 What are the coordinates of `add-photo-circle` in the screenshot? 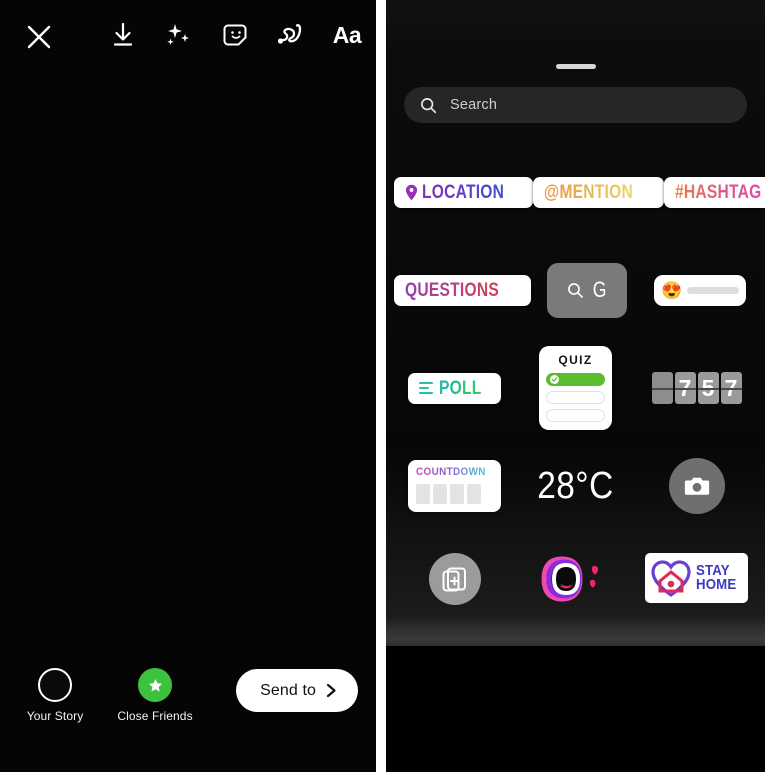 It's located at (454, 579).